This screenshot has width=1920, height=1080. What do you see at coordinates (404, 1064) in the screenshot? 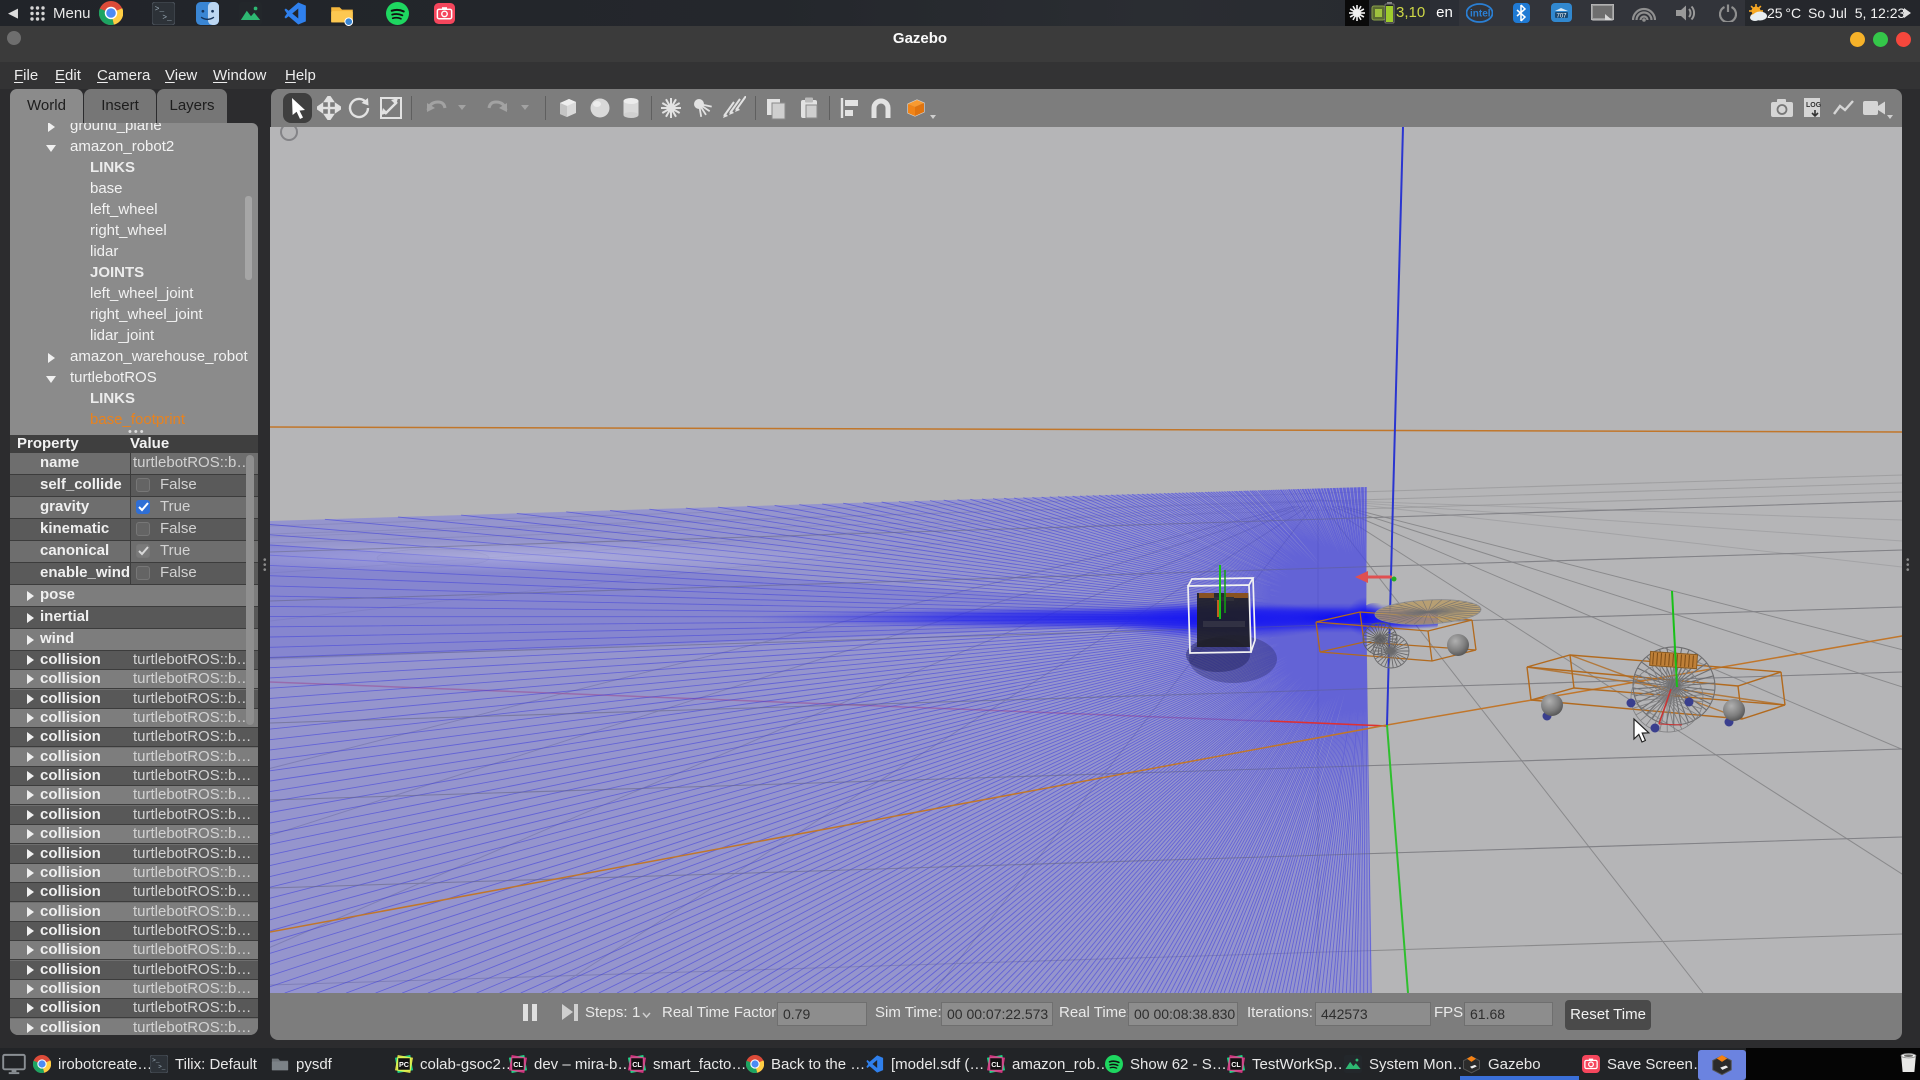
I see `svg-text: PC` at bounding box center [404, 1064].